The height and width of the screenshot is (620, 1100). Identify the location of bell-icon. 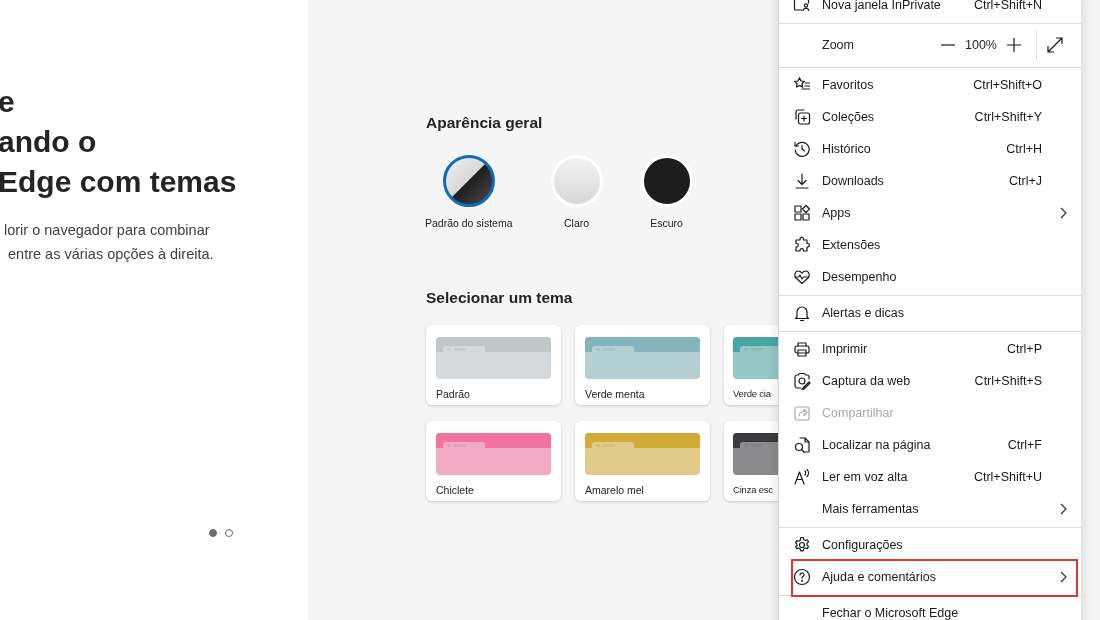
(802, 313).